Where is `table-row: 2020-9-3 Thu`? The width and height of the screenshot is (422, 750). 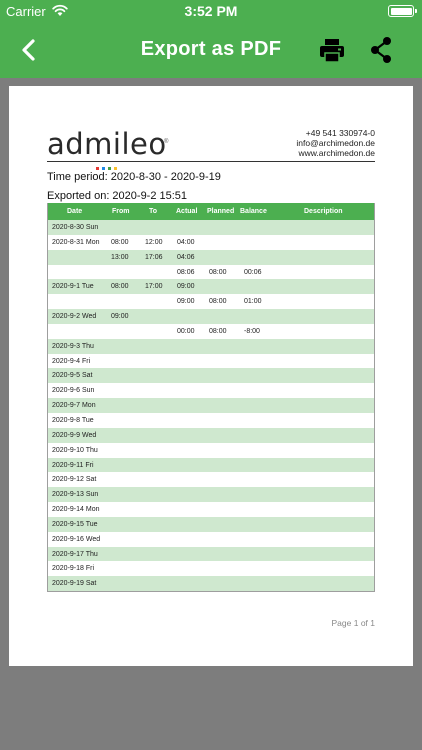
table-row: 2020-9-3 Thu is located at coordinates (211, 346).